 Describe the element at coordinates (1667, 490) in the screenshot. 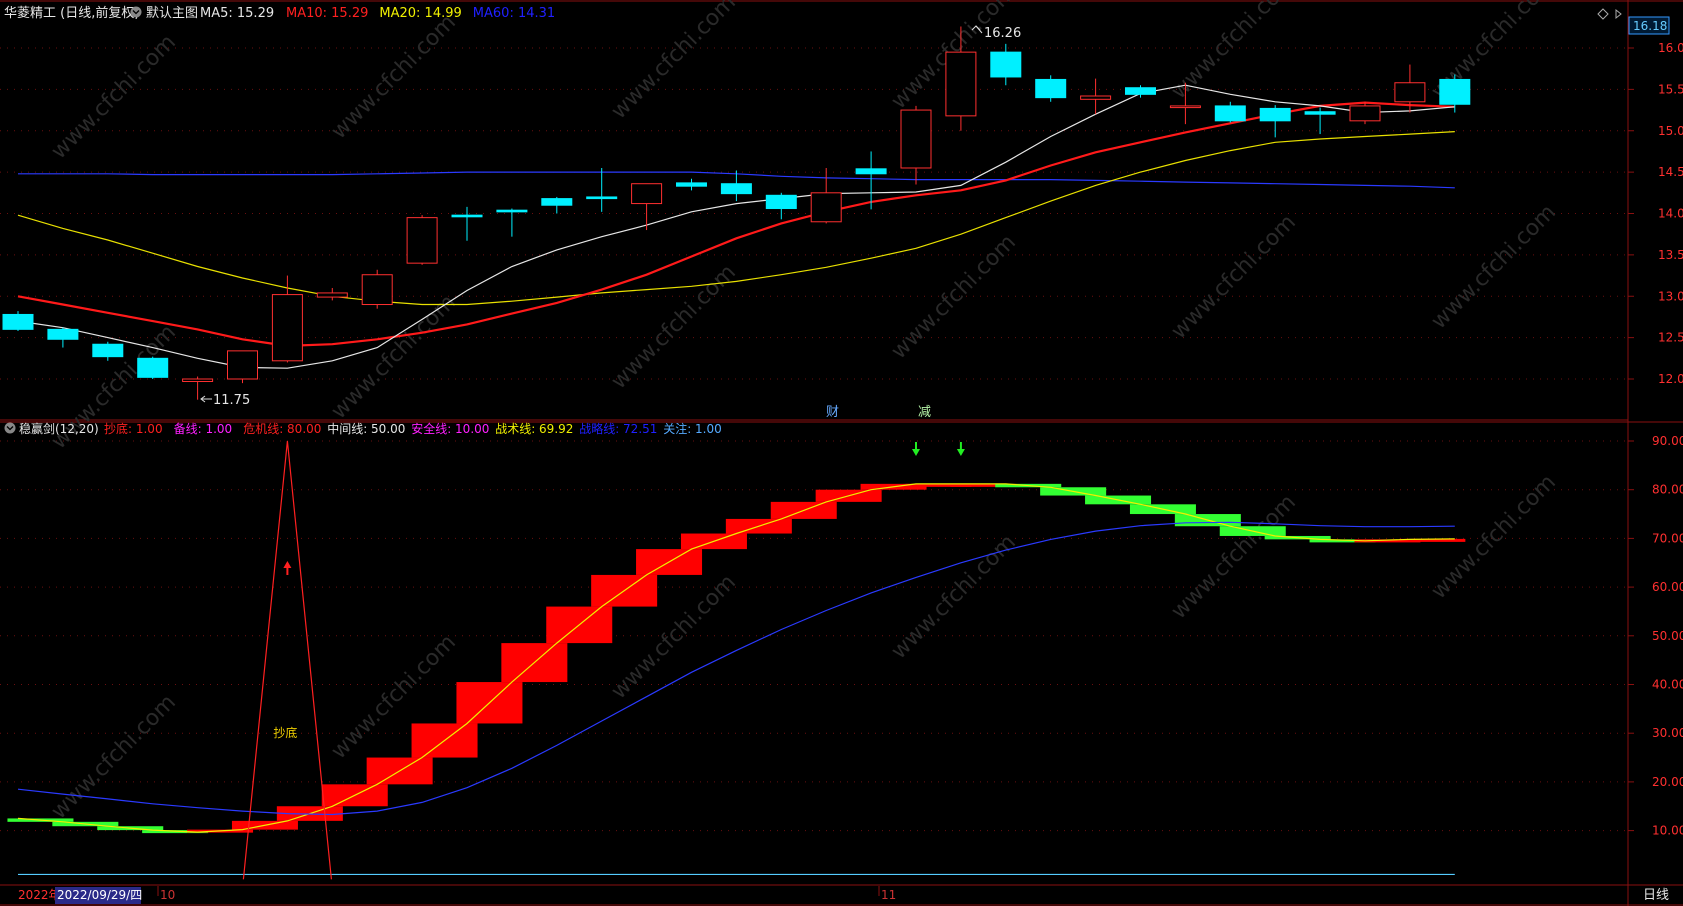

I see `indicator-tick-label: 80.00` at that location.